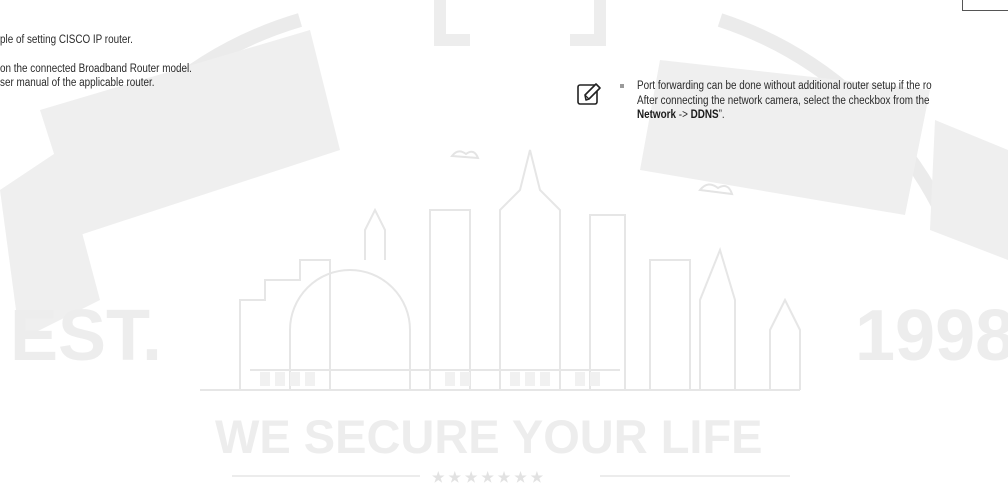 This screenshot has width=1008, height=495. What do you see at coordinates (704, 115) in the screenshot?
I see `ddns-menu-label: DDNS` at bounding box center [704, 115].